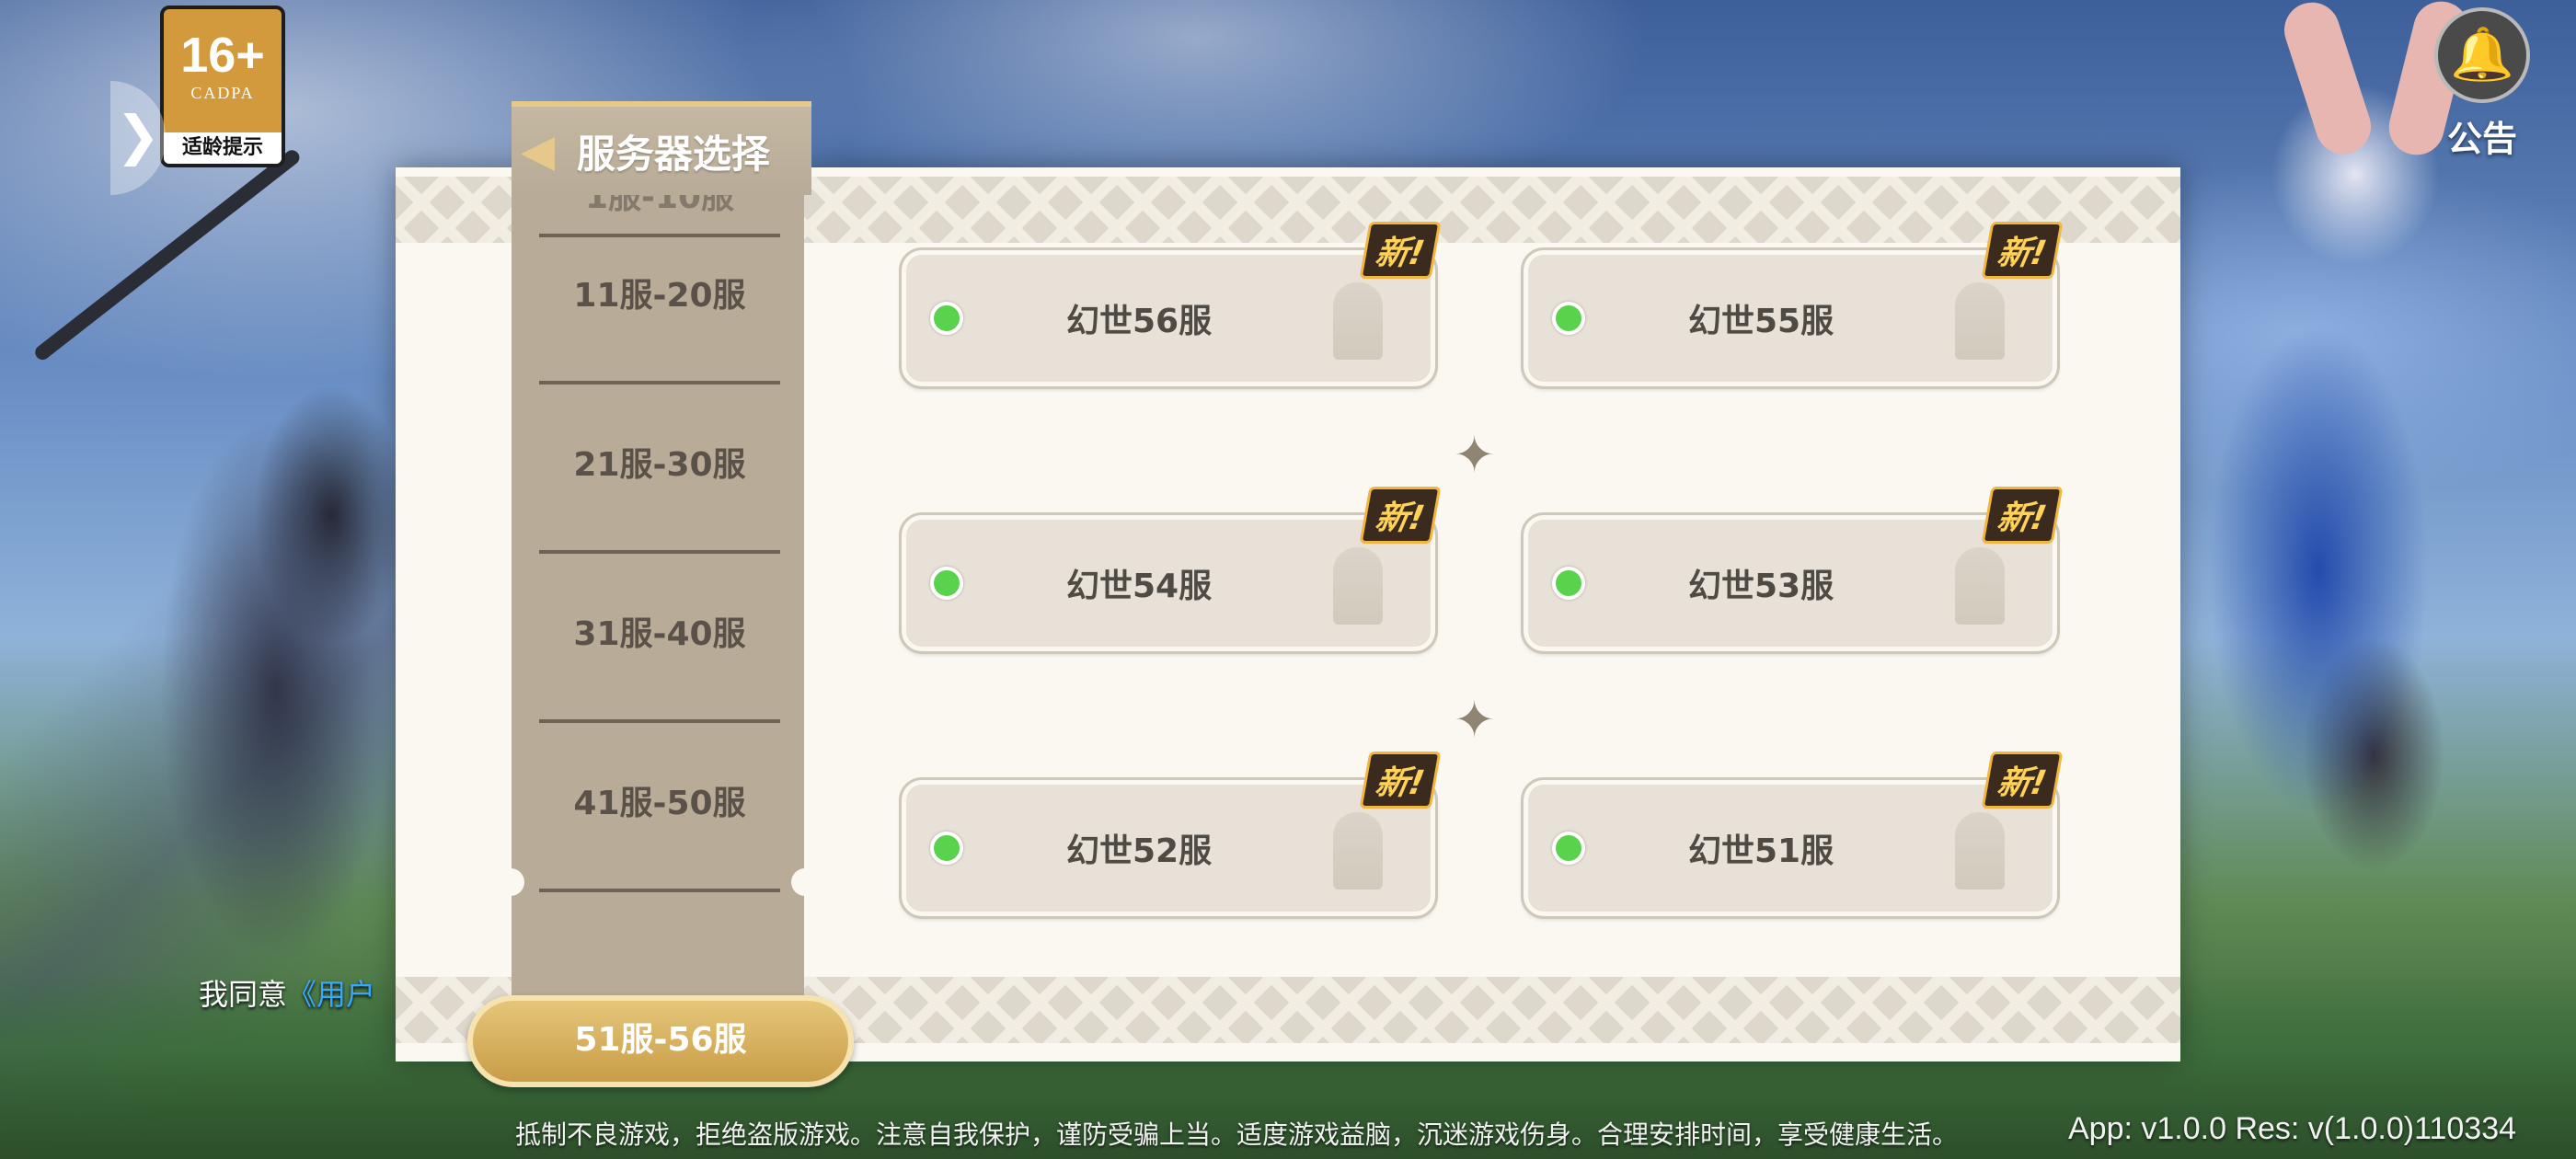 Image resolution: width=2576 pixels, height=1159 pixels. What do you see at coordinates (222, 93) in the screenshot?
I see `age-rating-org: CADPA` at bounding box center [222, 93].